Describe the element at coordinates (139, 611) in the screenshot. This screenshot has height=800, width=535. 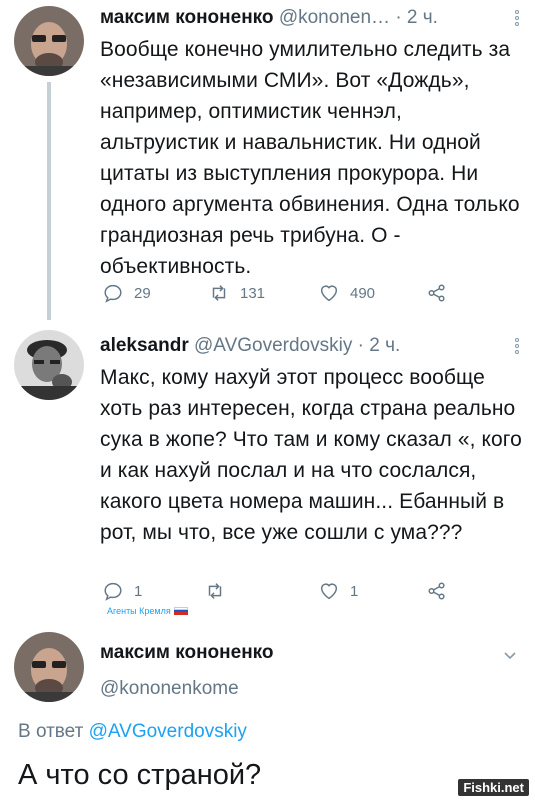
I see `tag-label: Агенты Кремля` at that location.